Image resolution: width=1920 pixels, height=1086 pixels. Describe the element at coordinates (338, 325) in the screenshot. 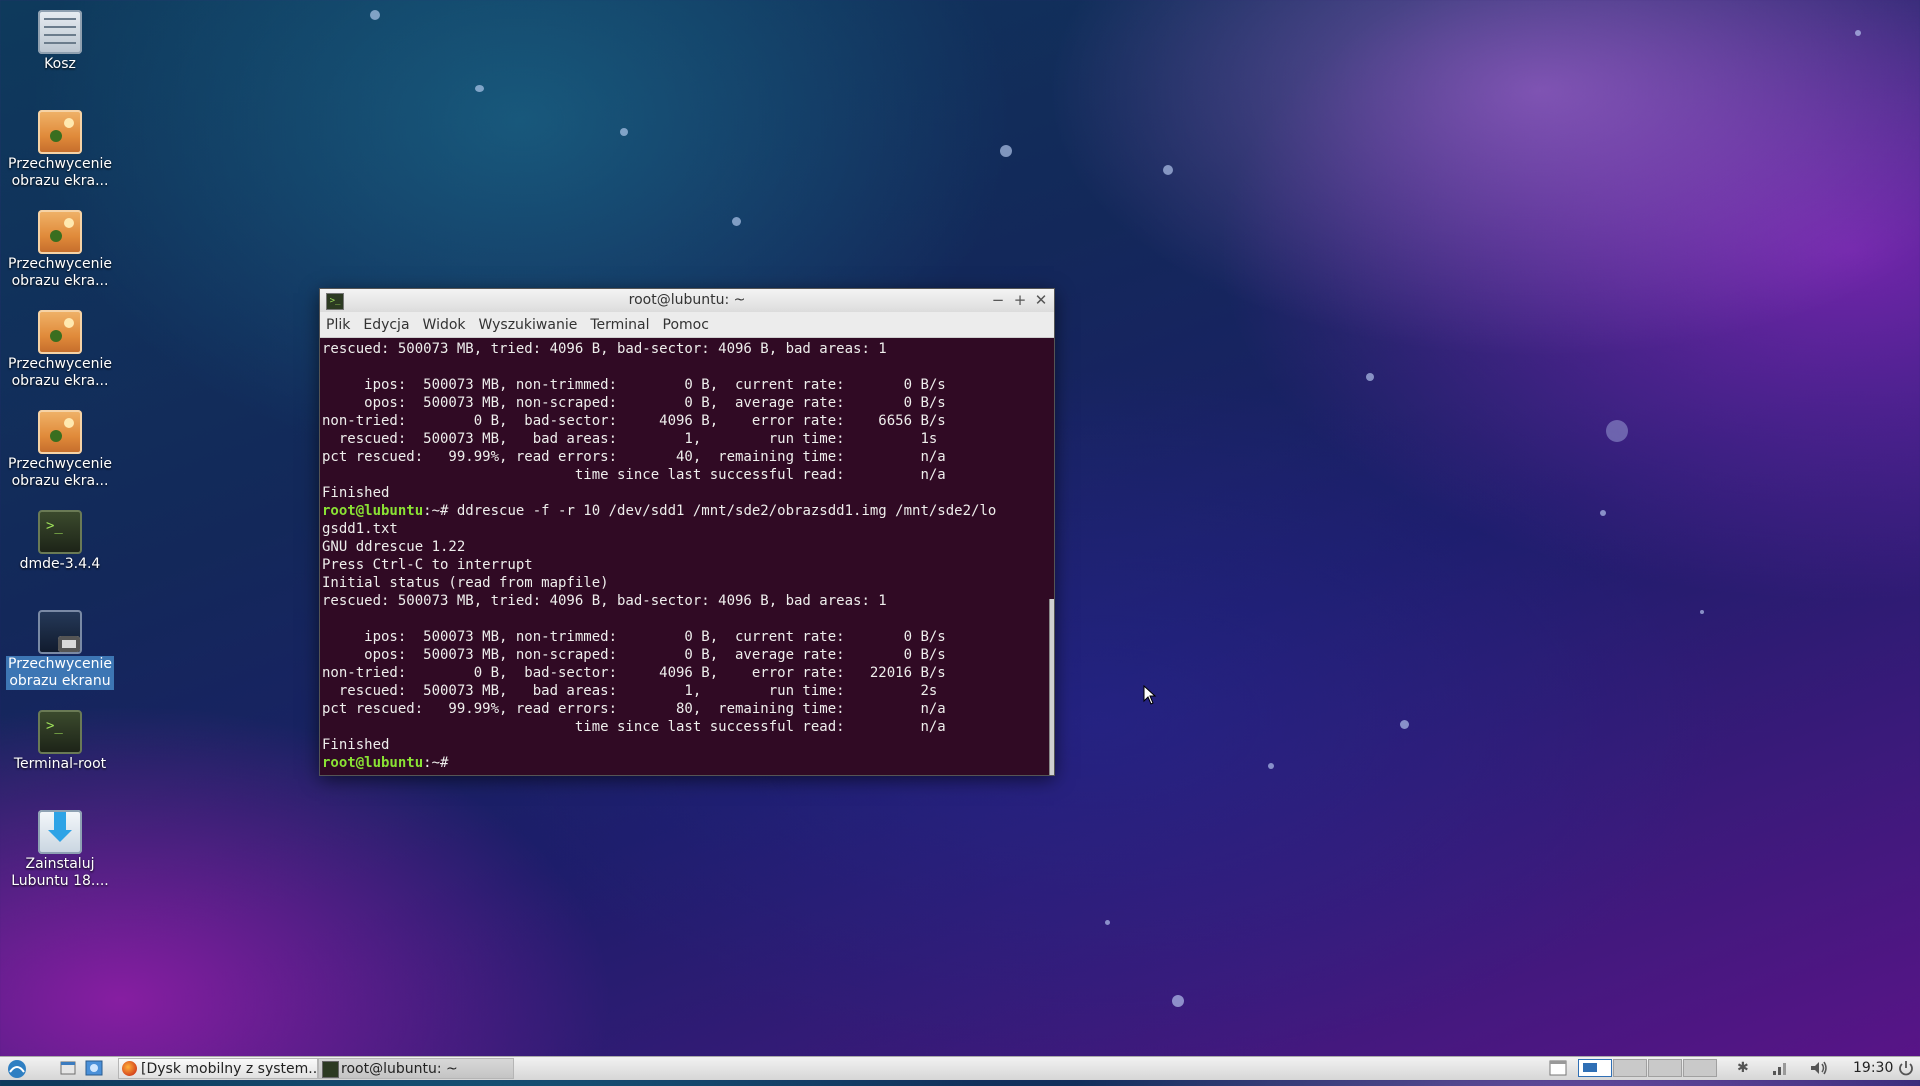

I see `menu-file: Plik` at that location.